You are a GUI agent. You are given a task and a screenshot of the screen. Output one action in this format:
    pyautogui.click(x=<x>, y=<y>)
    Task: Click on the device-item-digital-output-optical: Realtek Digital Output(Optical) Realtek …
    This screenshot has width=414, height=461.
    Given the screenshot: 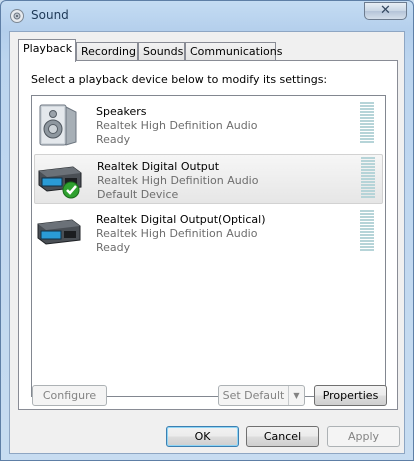 What is the action you would take?
    pyautogui.click(x=208, y=233)
    